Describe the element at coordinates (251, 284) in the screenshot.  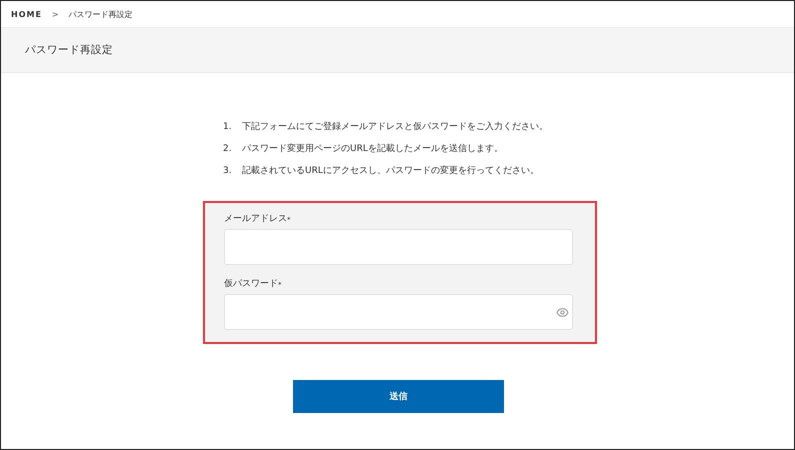
I see `field-label: 仮パスワード` at that location.